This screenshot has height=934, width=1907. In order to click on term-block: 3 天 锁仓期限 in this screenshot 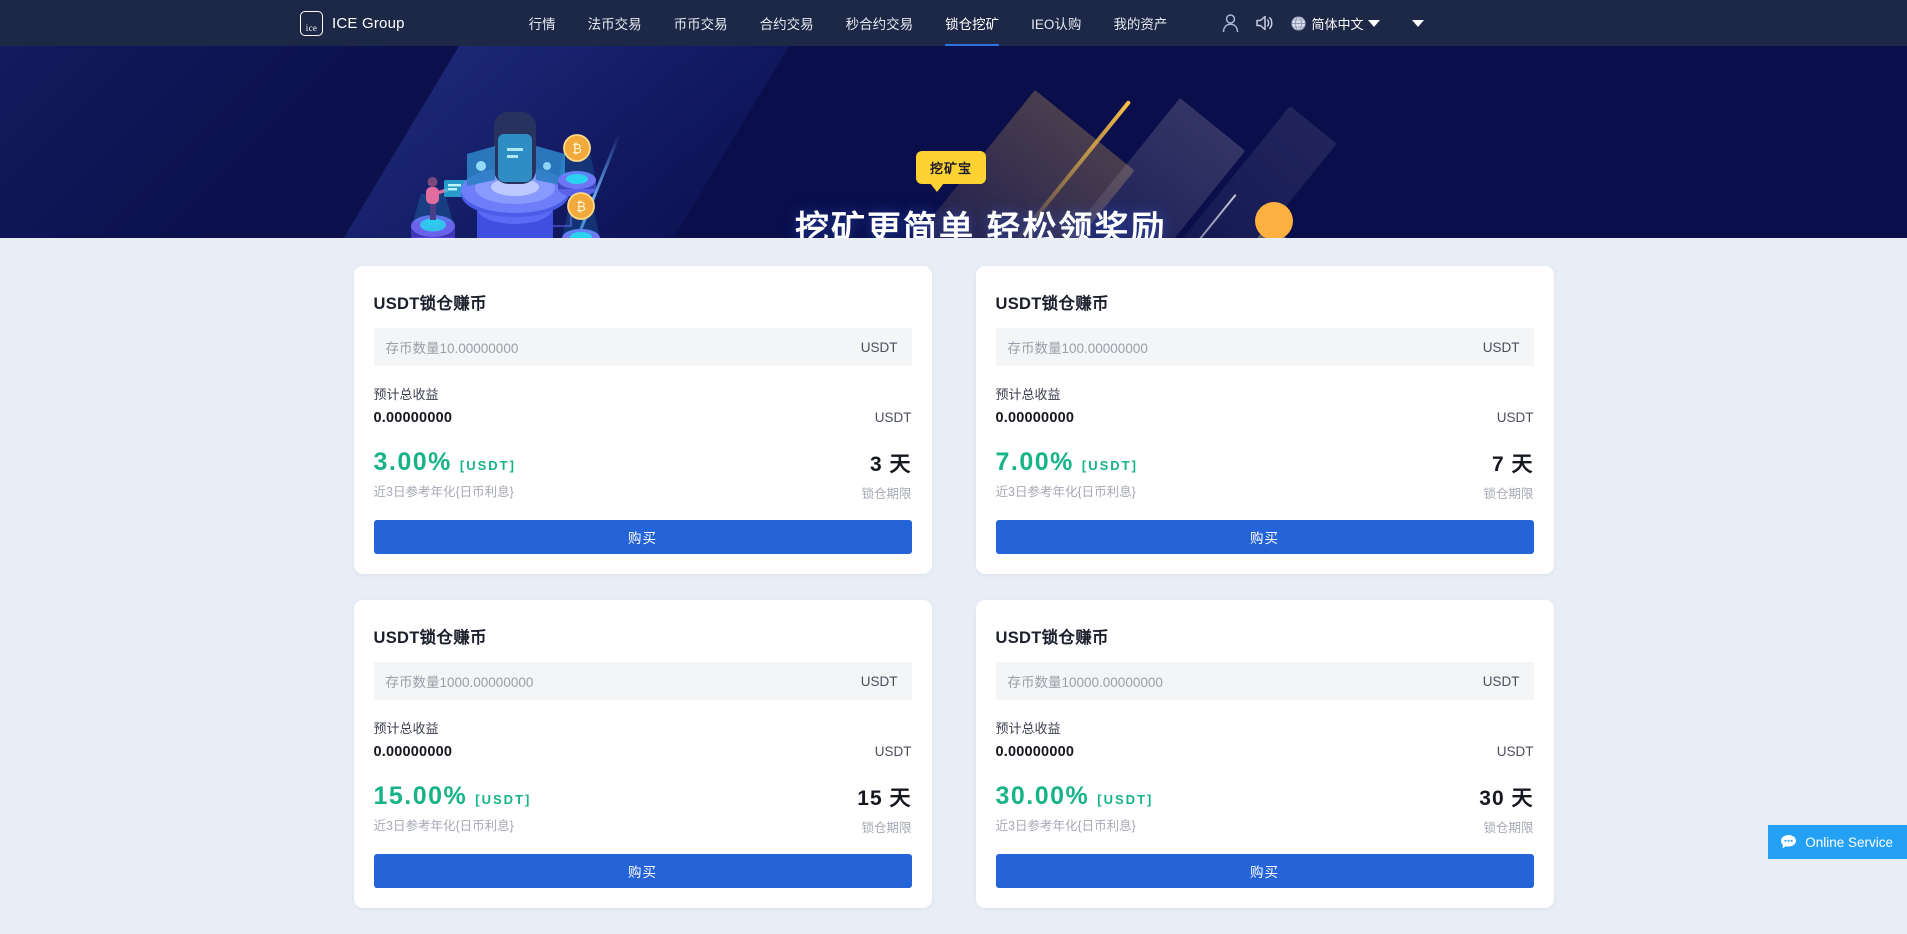, I will do `click(886, 475)`.